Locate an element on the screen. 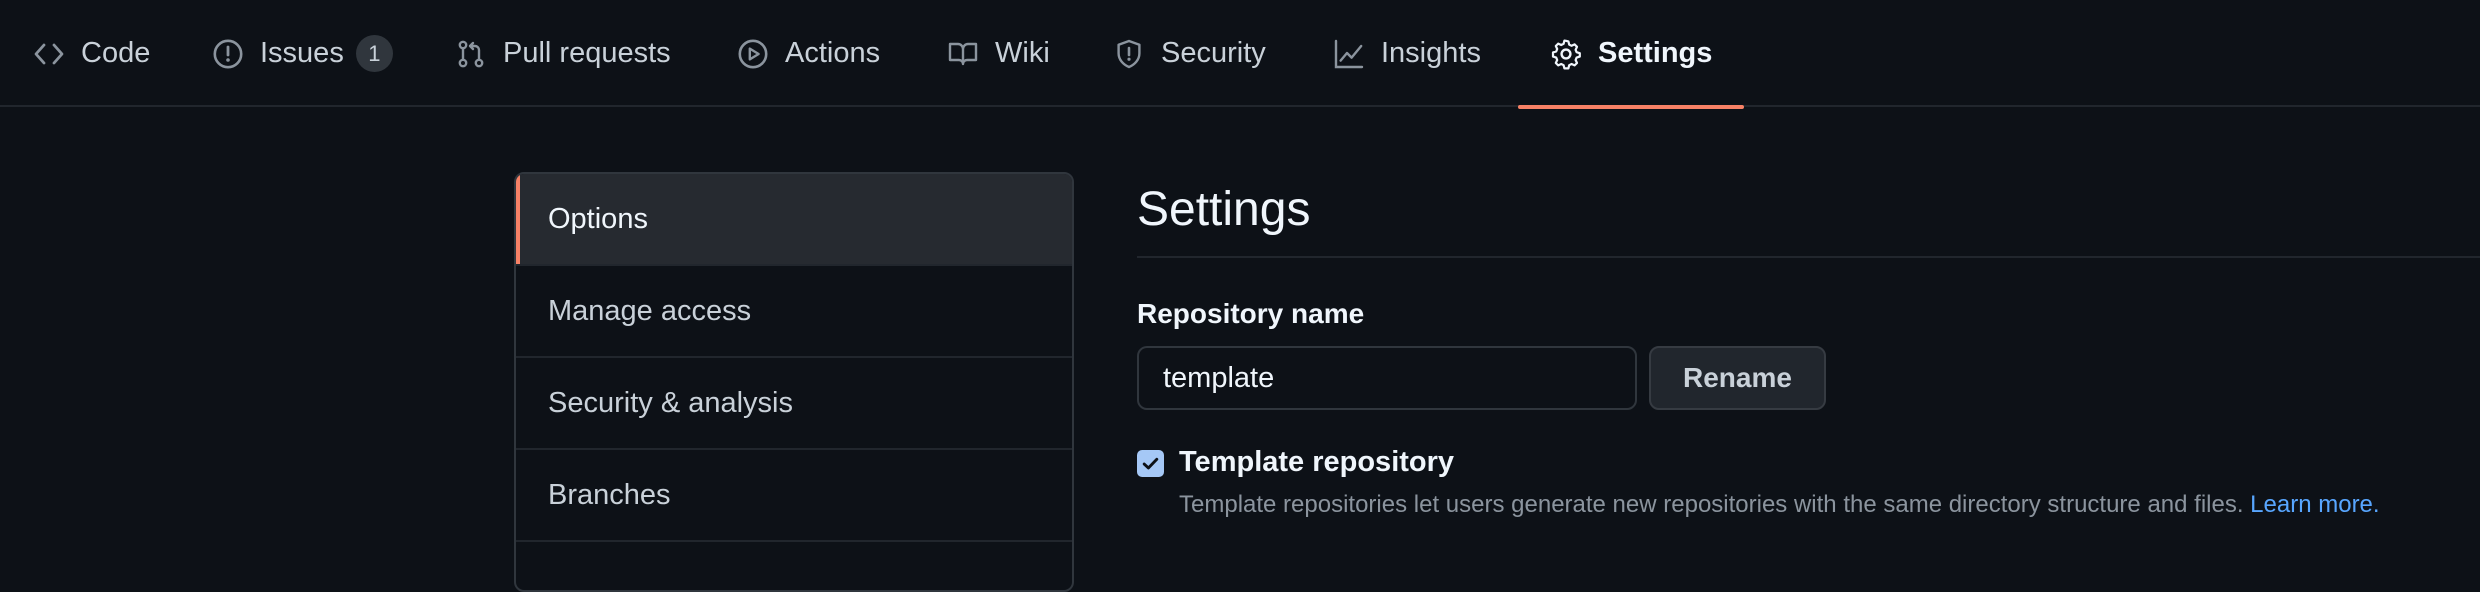  tab-actions-label: Actions is located at coordinates (833, 53).